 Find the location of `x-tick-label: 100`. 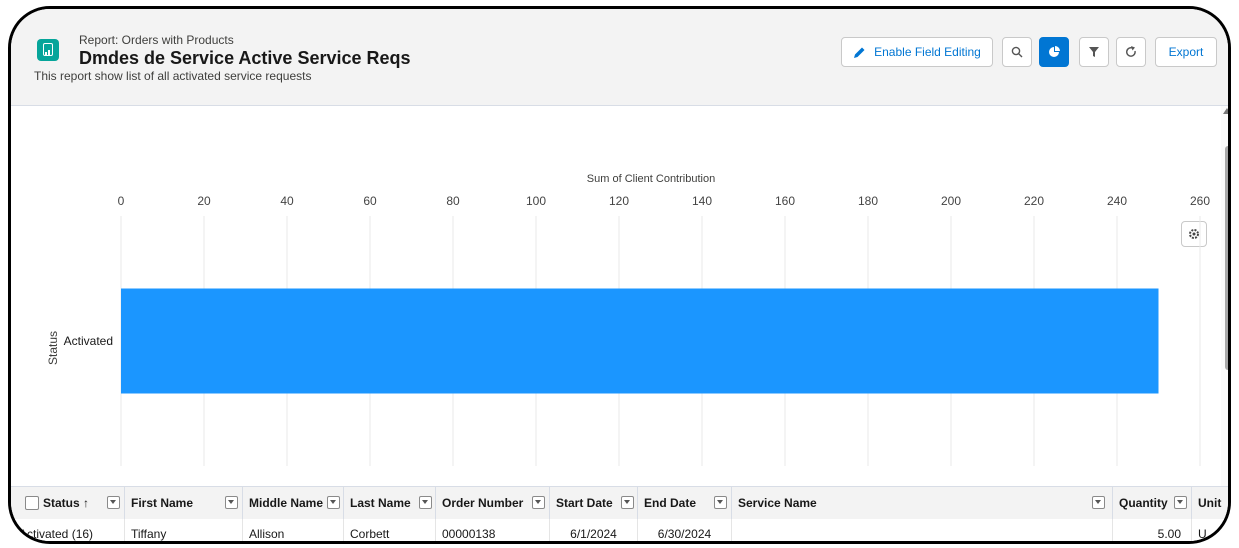

x-tick-label: 100 is located at coordinates (536, 201).